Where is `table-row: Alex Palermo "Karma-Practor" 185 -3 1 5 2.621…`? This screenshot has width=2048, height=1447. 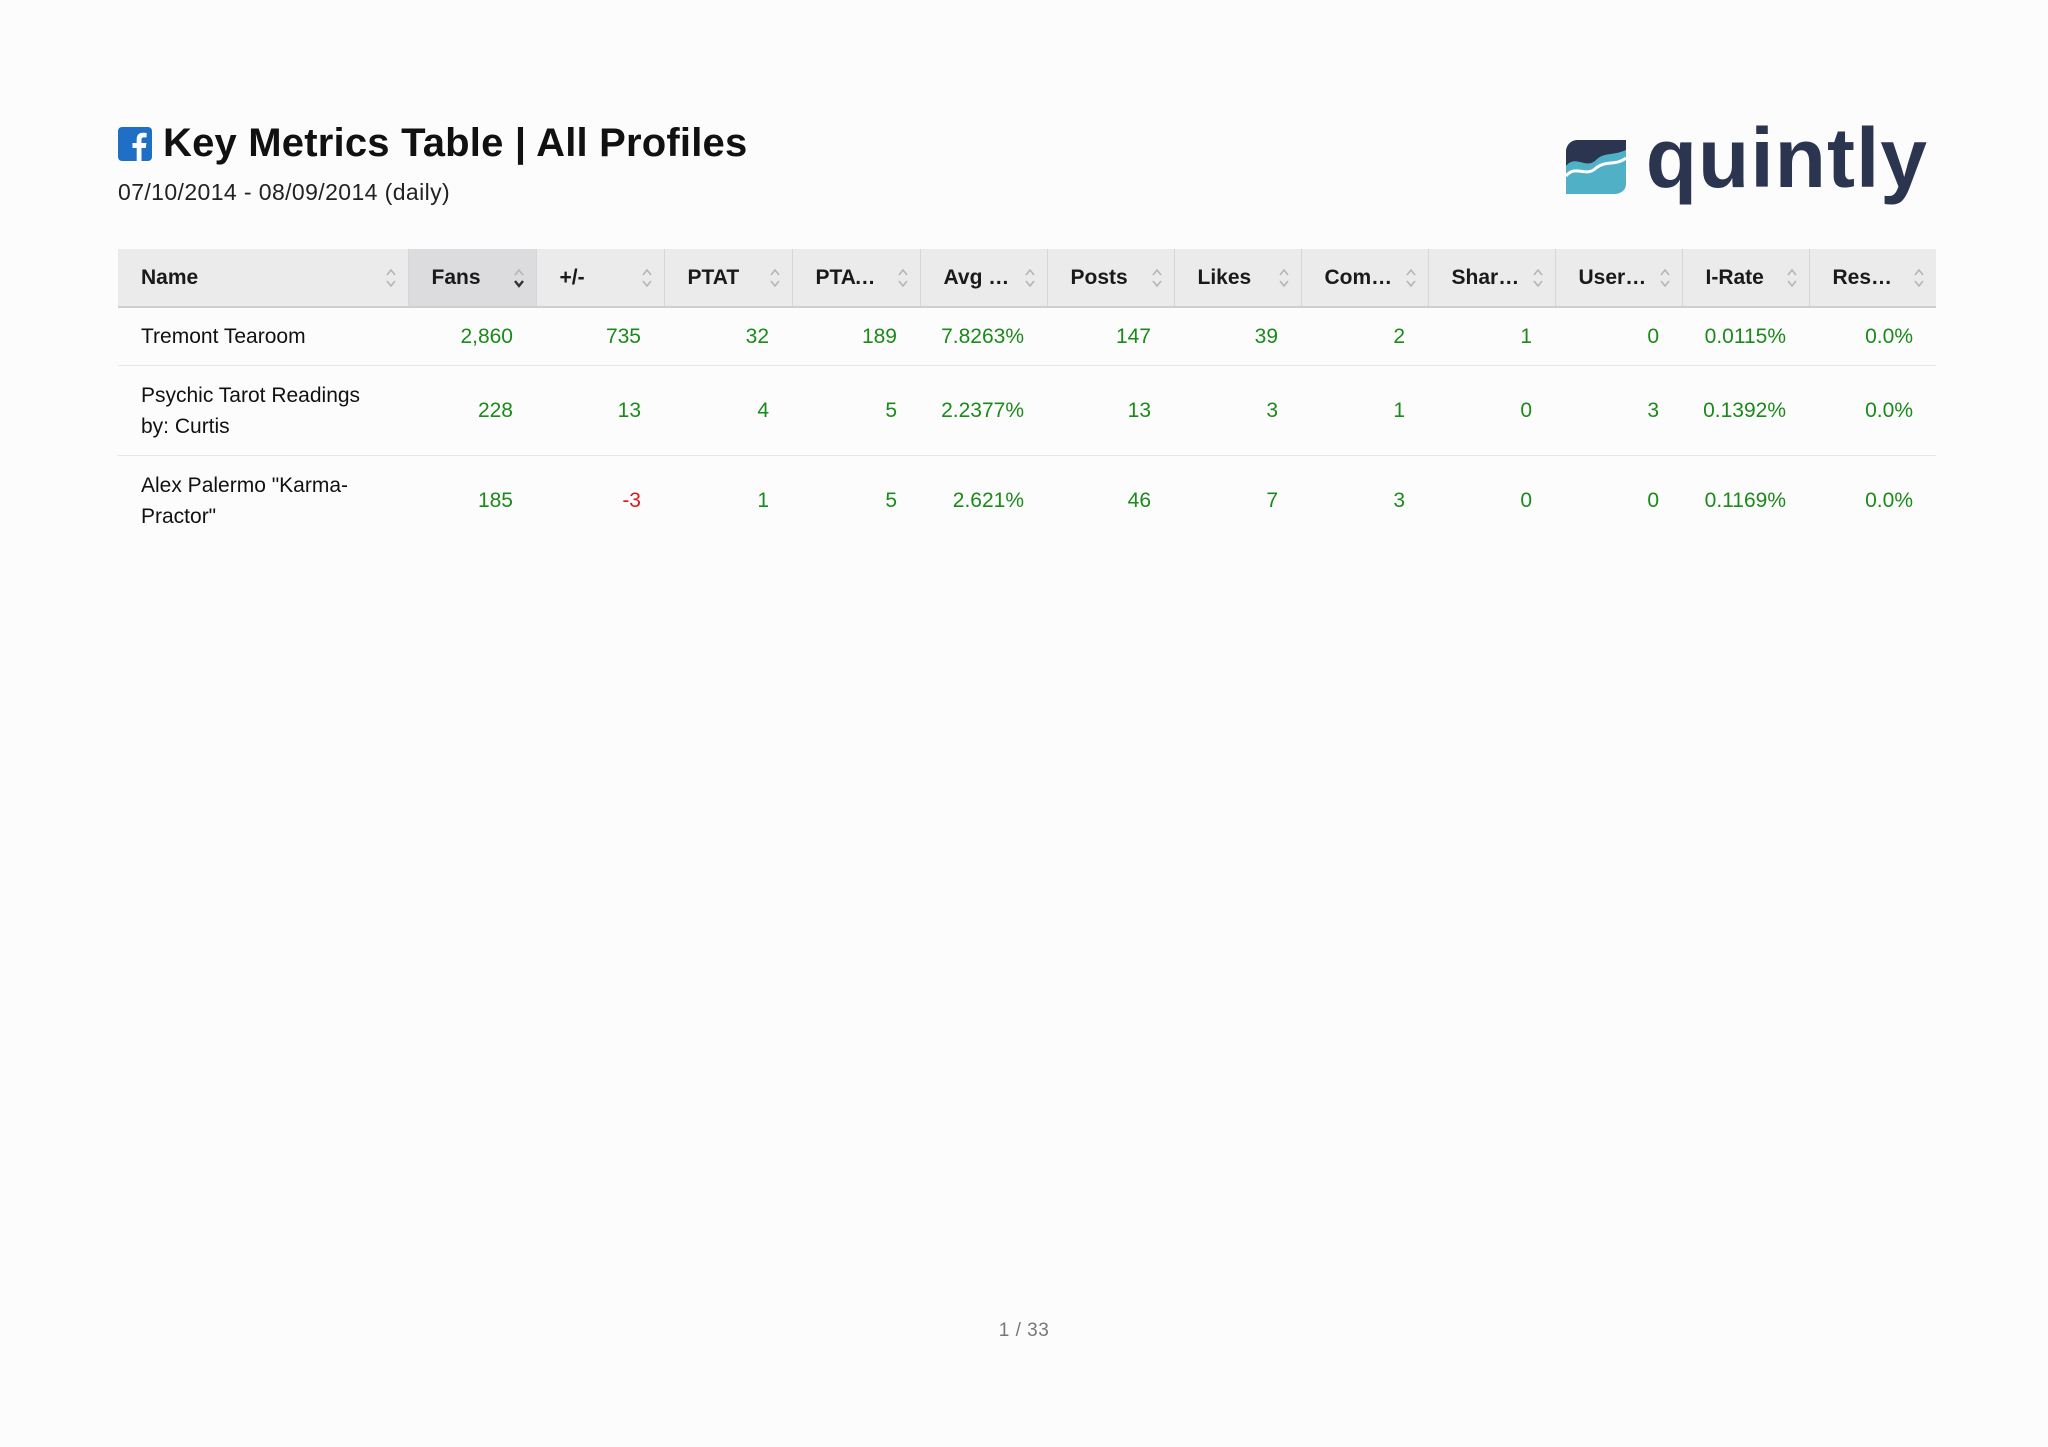
table-row: Alex Palermo "Karma-Practor" 185 -3 1 5 2.621… is located at coordinates (1027, 501).